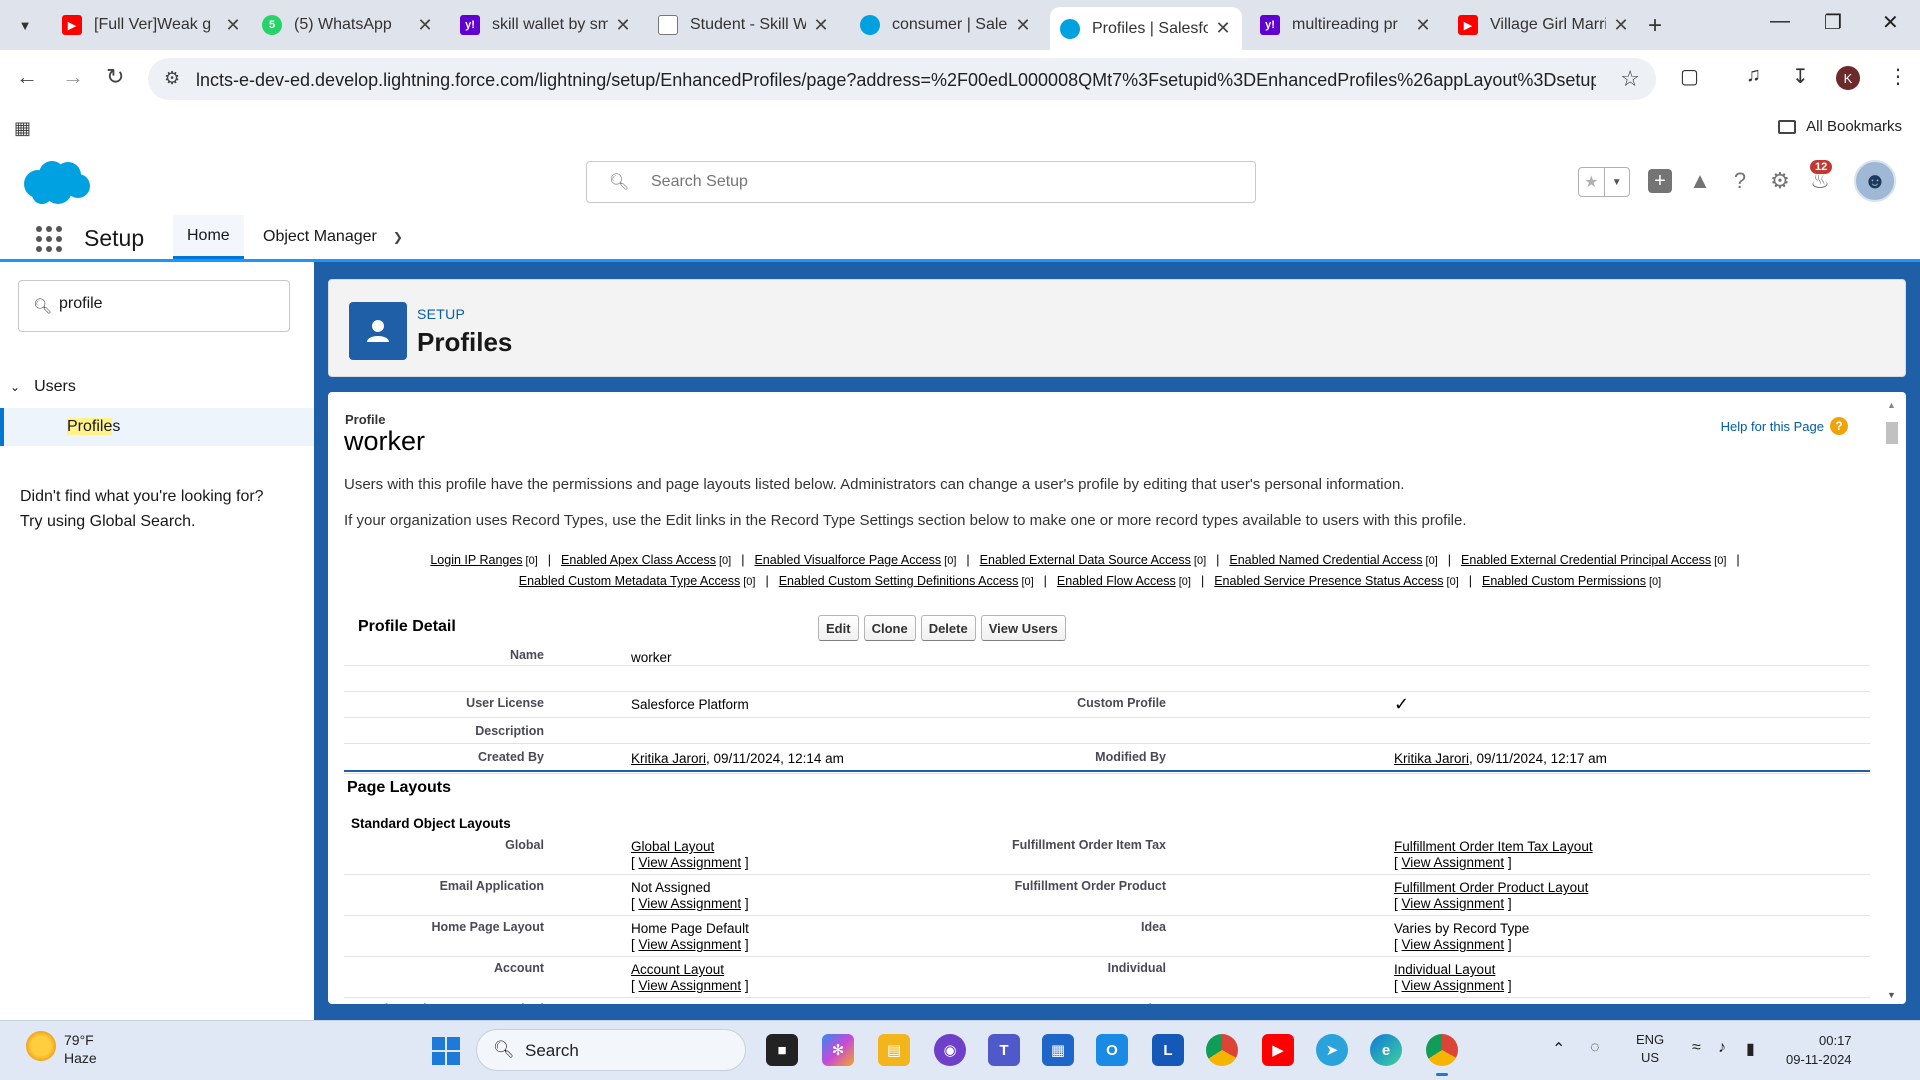  What do you see at coordinates (157, 427) in the screenshot?
I see `sidebar-item-profiles: Profiles` at bounding box center [157, 427].